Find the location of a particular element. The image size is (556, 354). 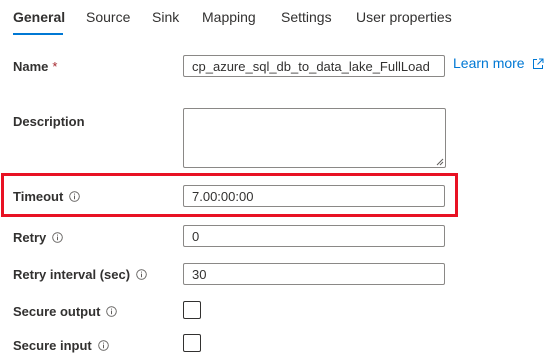

secure-output-label: Secure output is located at coordinates (65, 311).